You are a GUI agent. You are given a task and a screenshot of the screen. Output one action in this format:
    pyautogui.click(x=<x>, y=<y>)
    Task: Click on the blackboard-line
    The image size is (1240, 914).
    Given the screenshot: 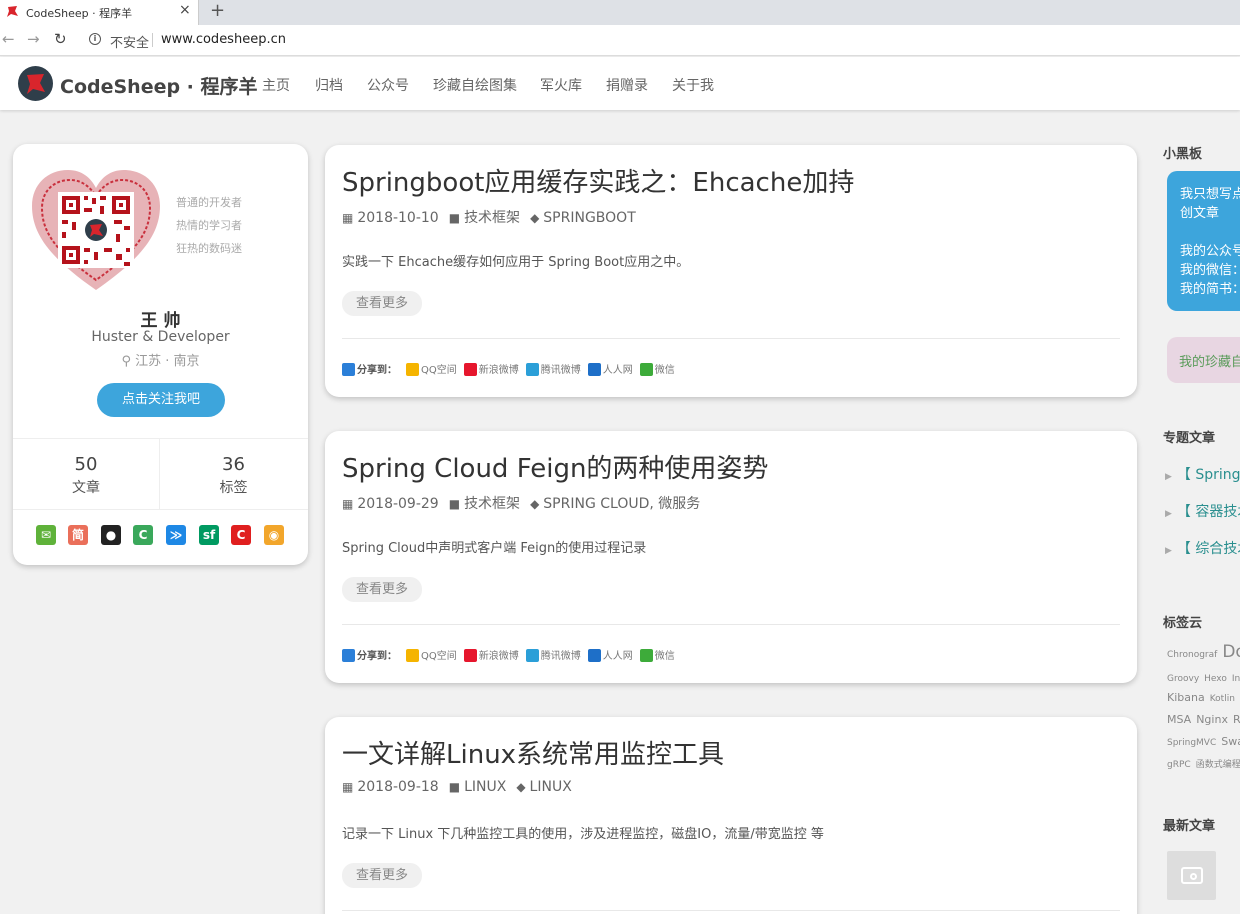 What is the action you would take?
    pyautogui.click(x=1210, y=232)
    